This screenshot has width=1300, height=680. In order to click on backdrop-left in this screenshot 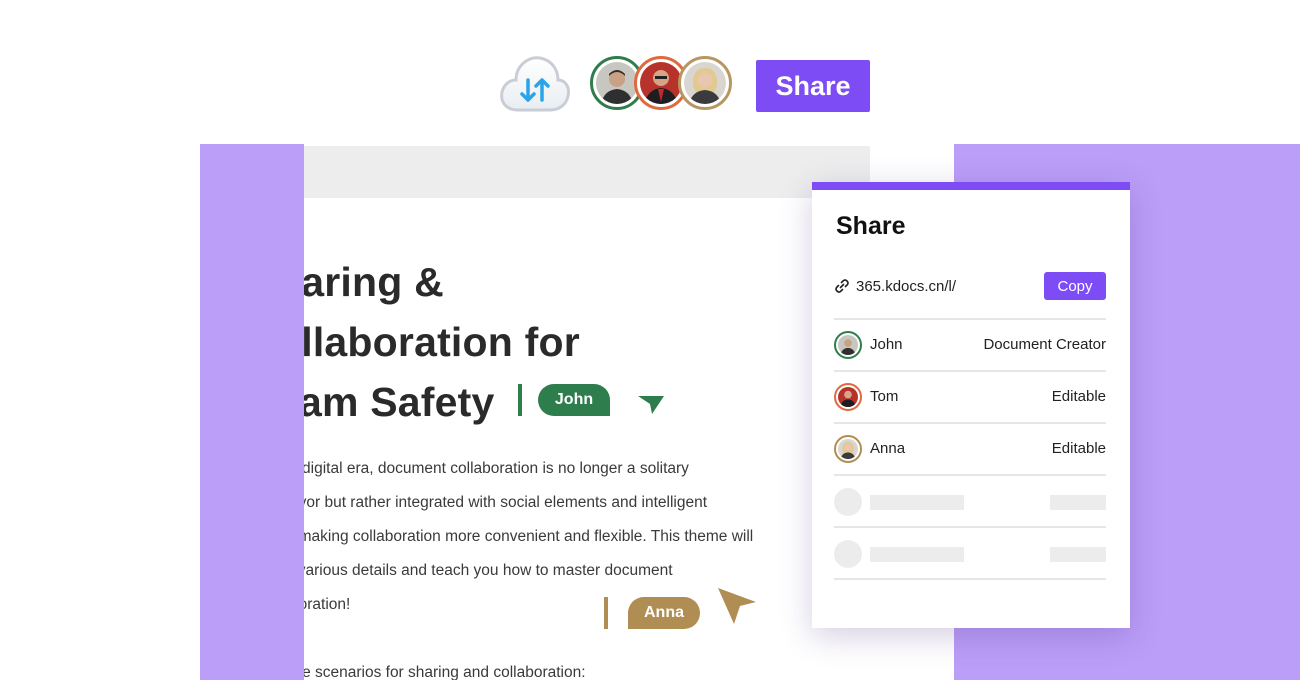, I will do `click(252, 412)`.